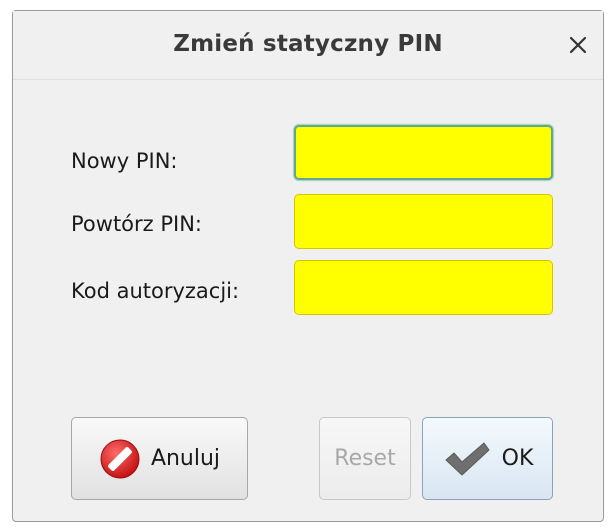 The height and width of the screenshot is (531, 613). I want to click on repeat-pin-field, so click(423, 221).